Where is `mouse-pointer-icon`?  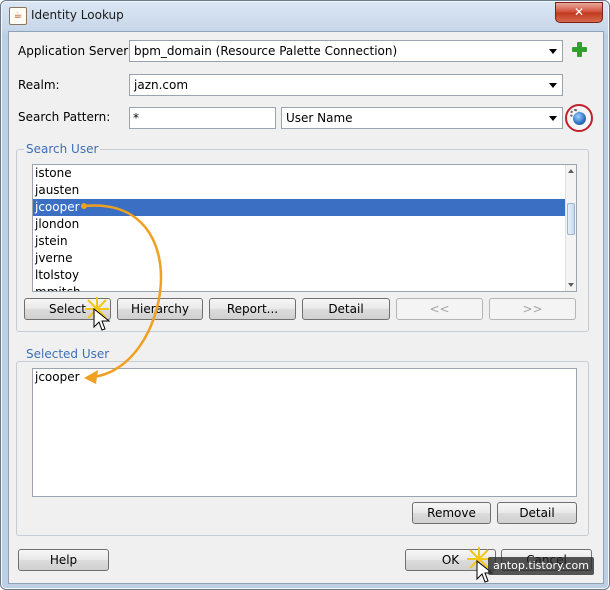
mouse-pointer-icon is located at coordinates (102, 319).